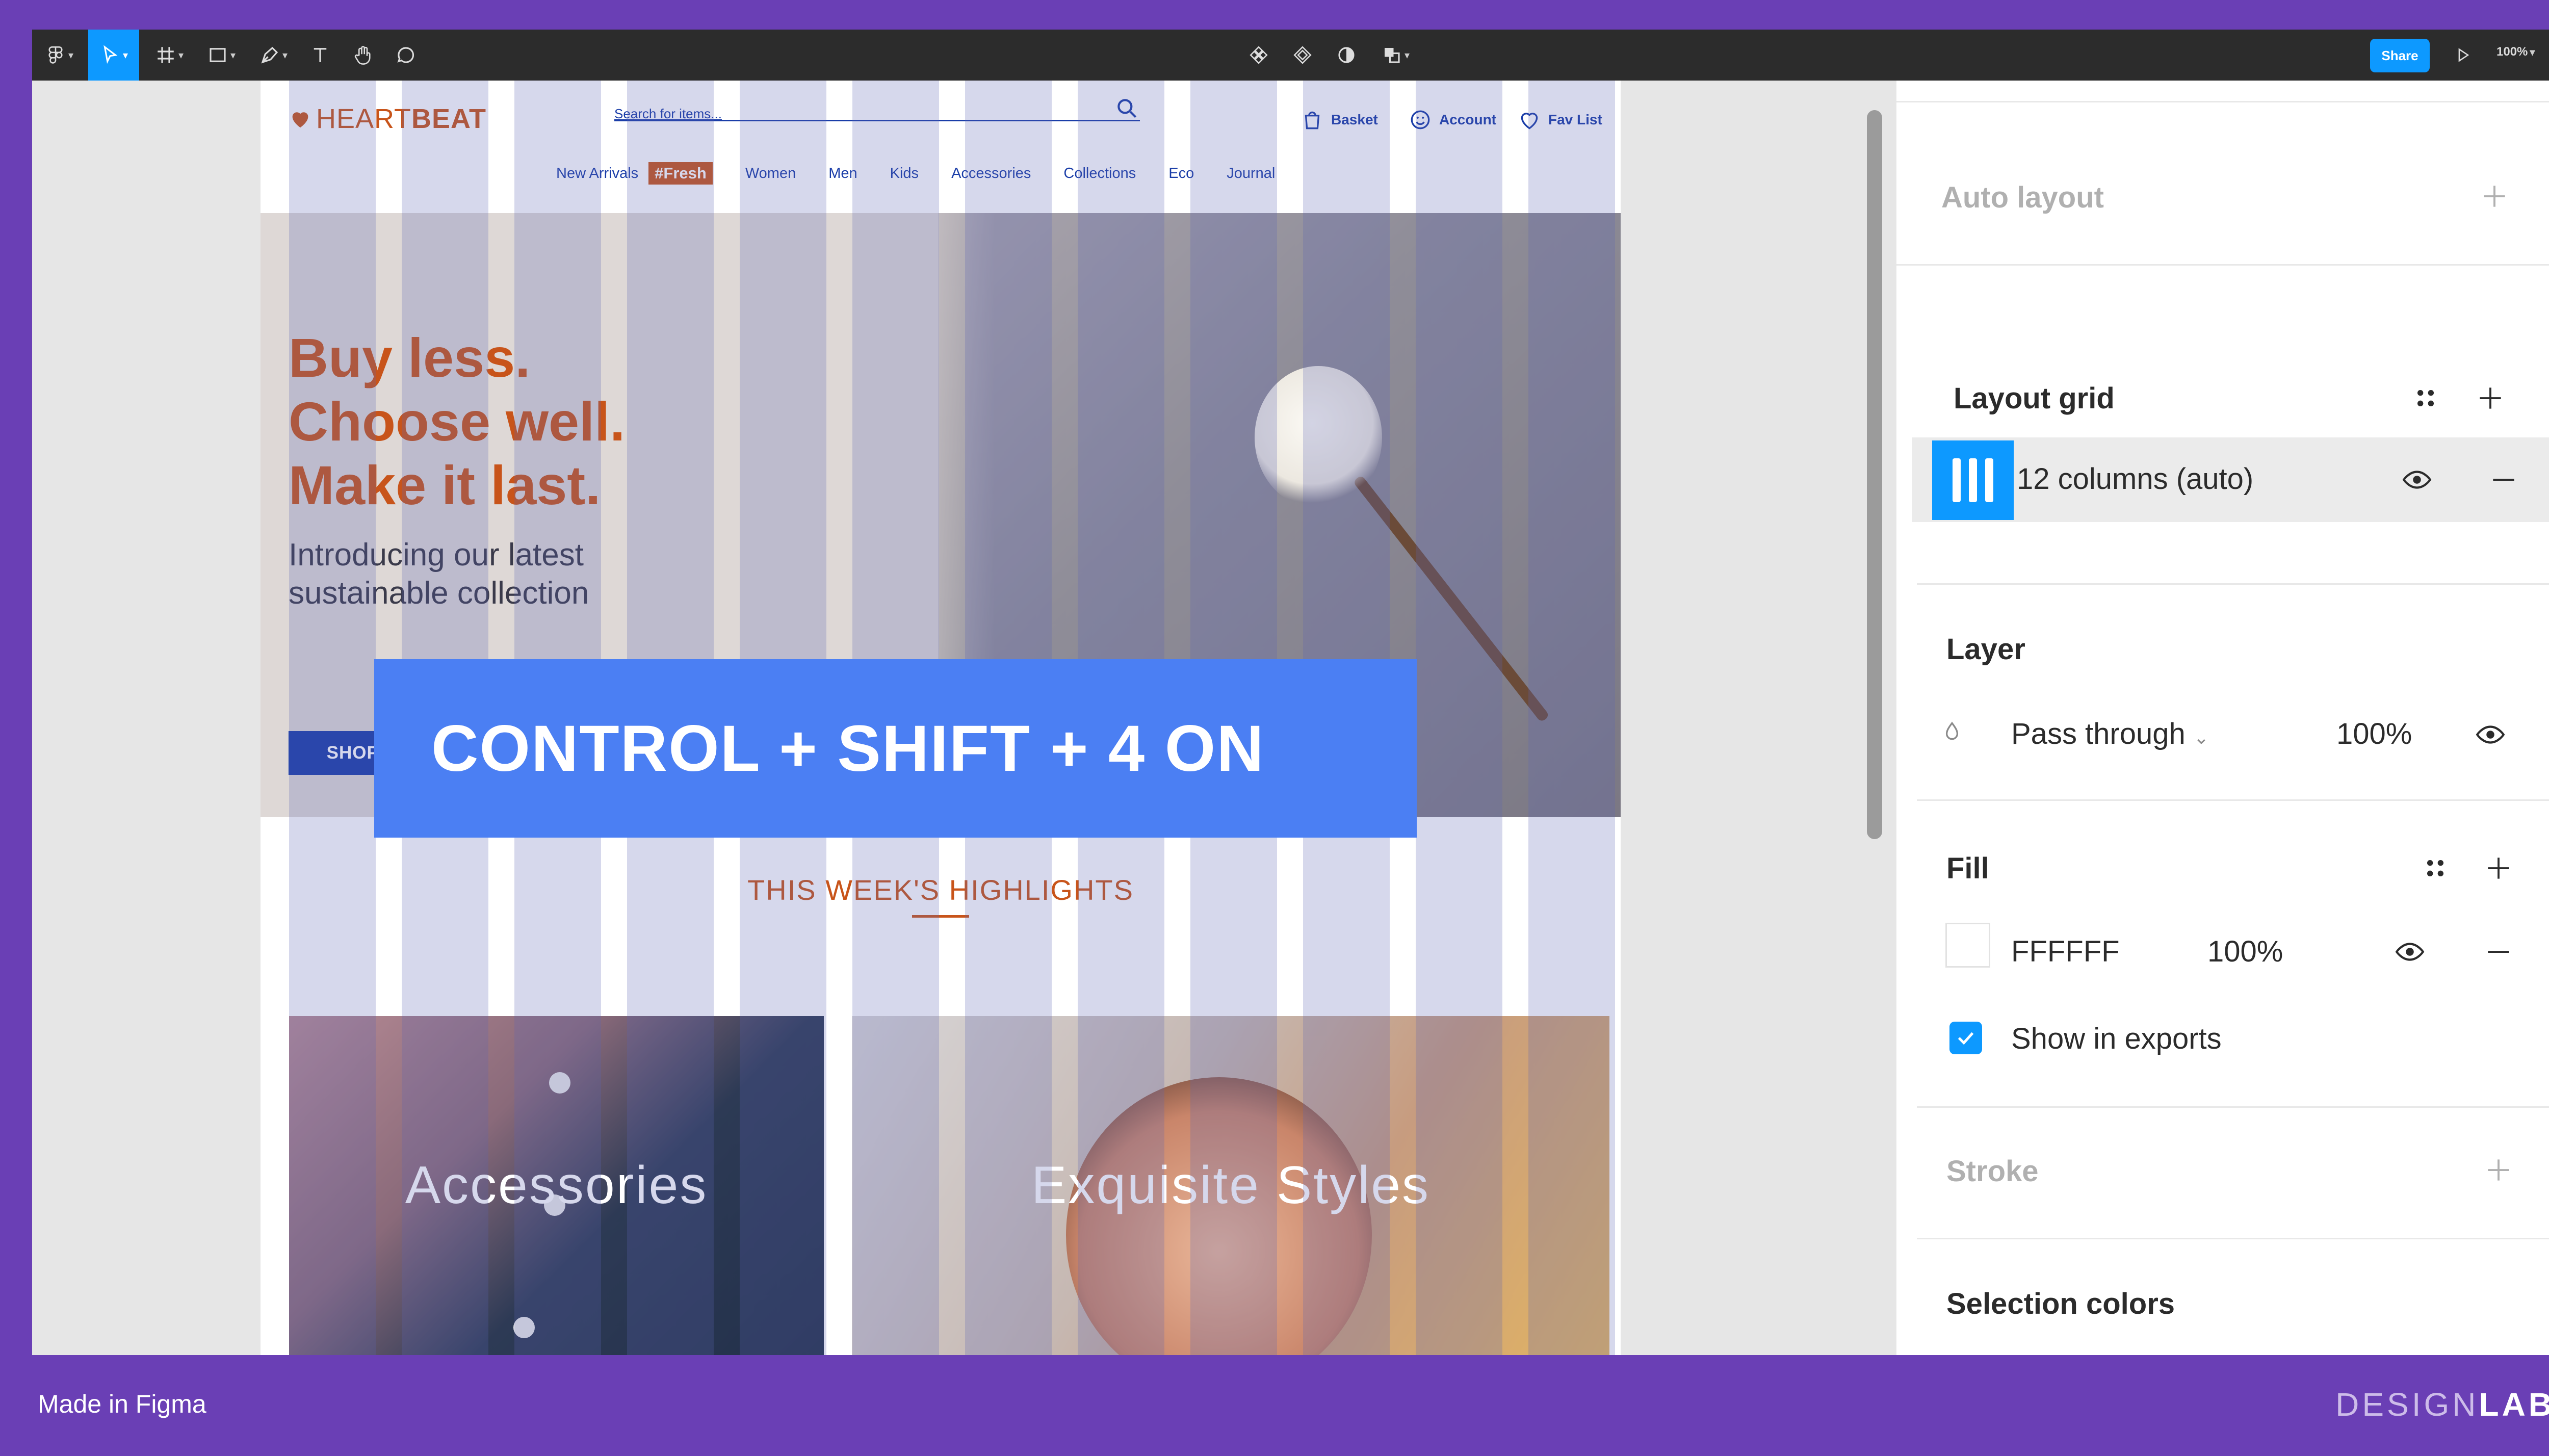 The height and width of the screenshot is (1456, 2549). I want to click on styles-icon, so click(2425, 398).